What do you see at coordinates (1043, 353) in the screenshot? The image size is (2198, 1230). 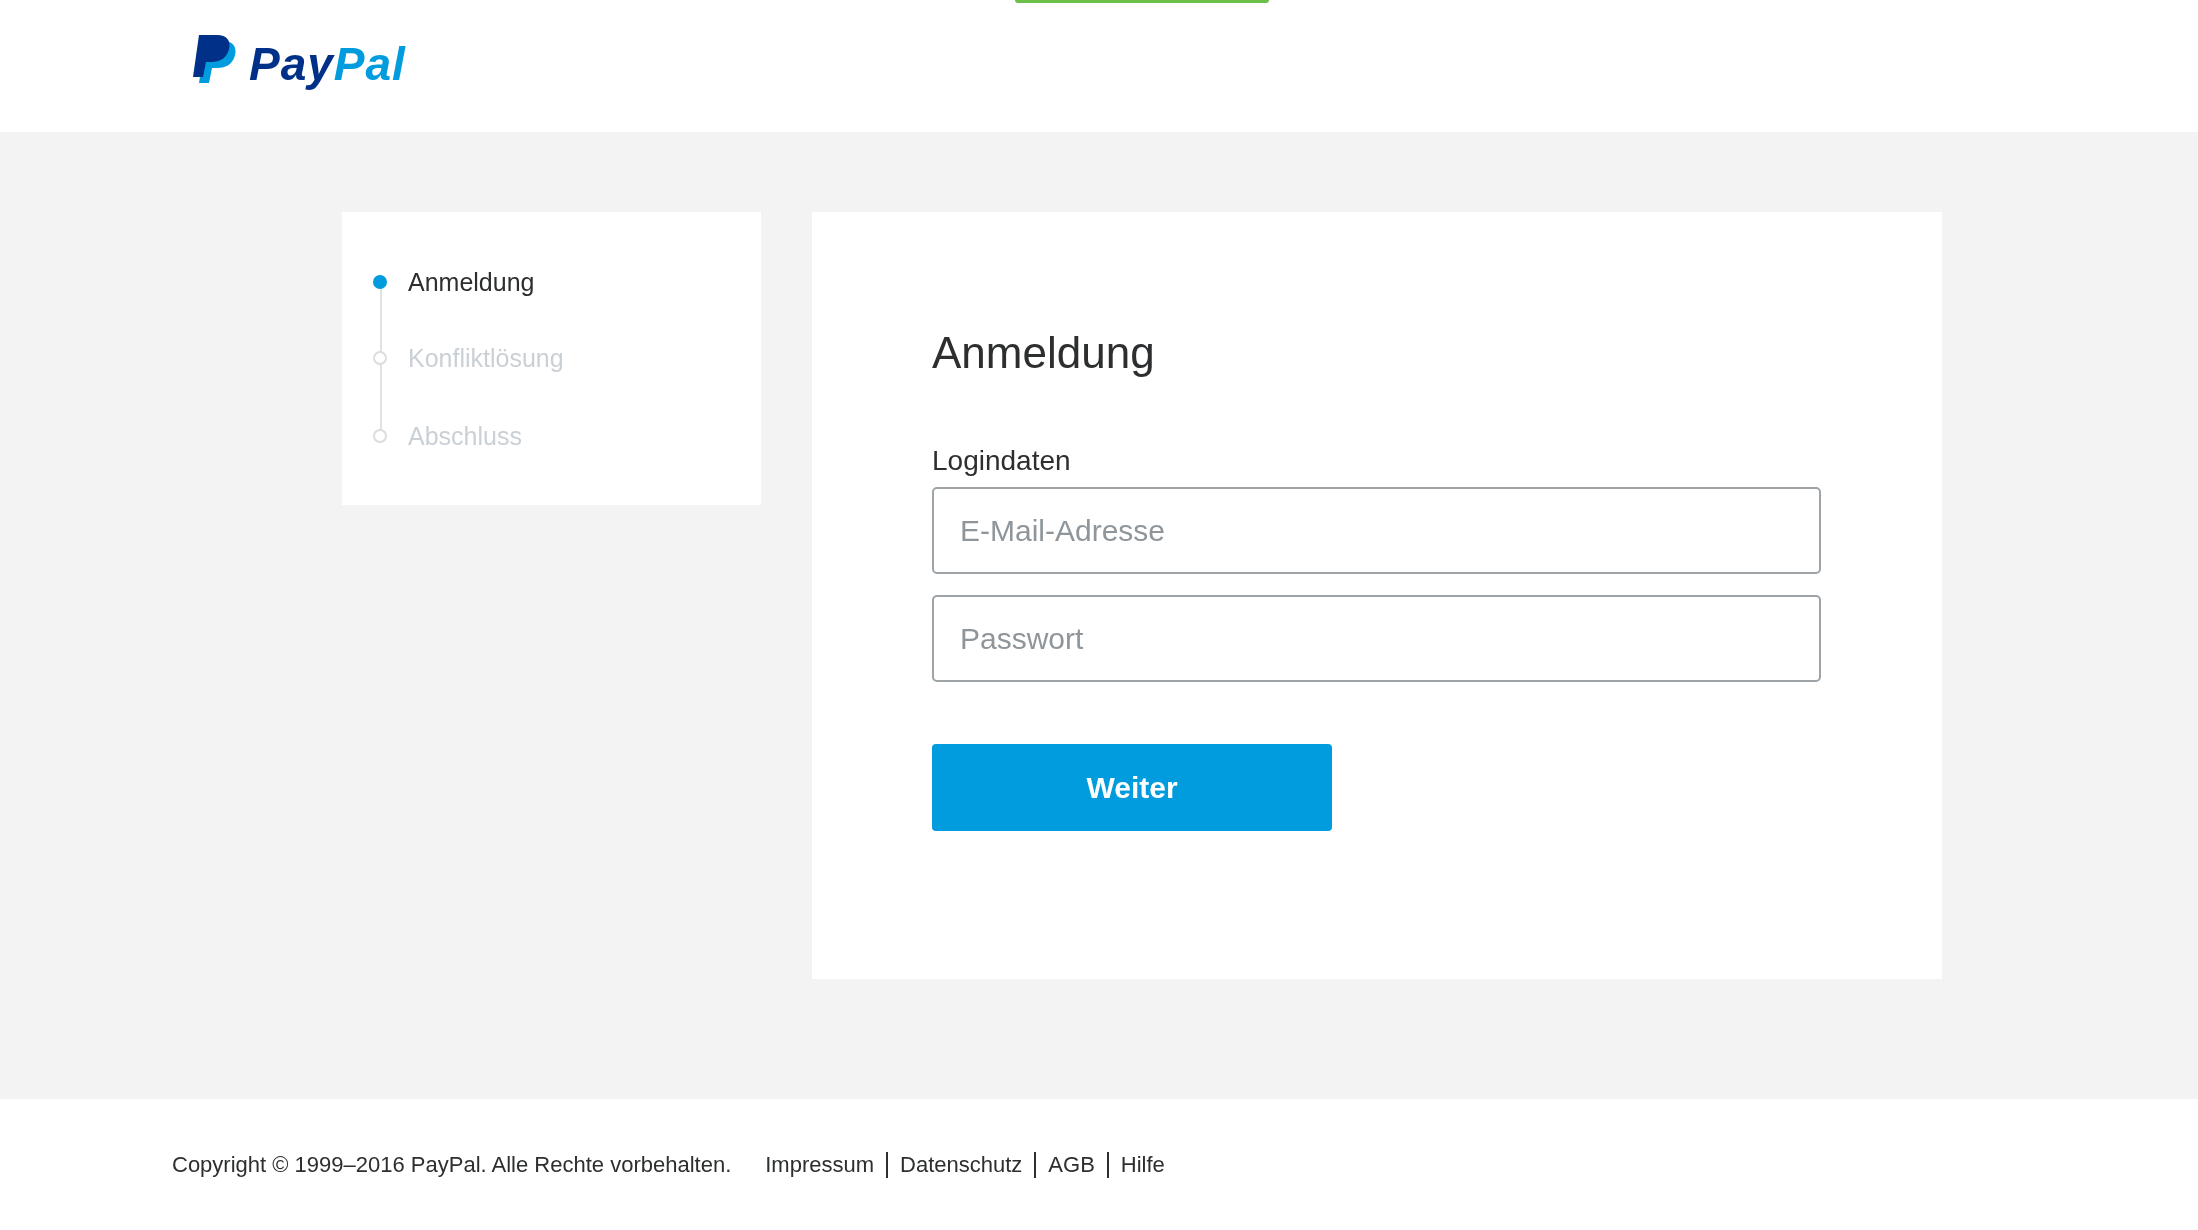 I see `page-heading: Anmeldung` at bounding box center [1043, 353].